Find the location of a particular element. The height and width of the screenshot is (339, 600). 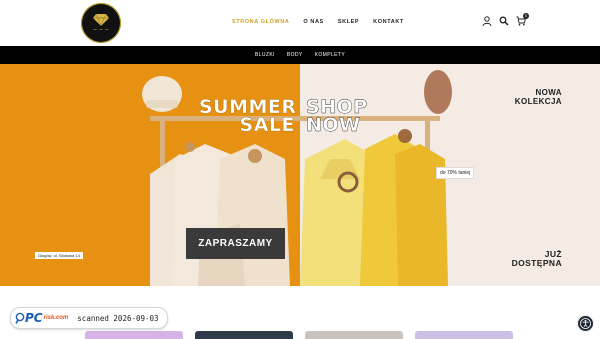

main-nav: STRONA GŁÓWNA O NAS SKLEP KONTAKT is located at coordinates (325, 22).